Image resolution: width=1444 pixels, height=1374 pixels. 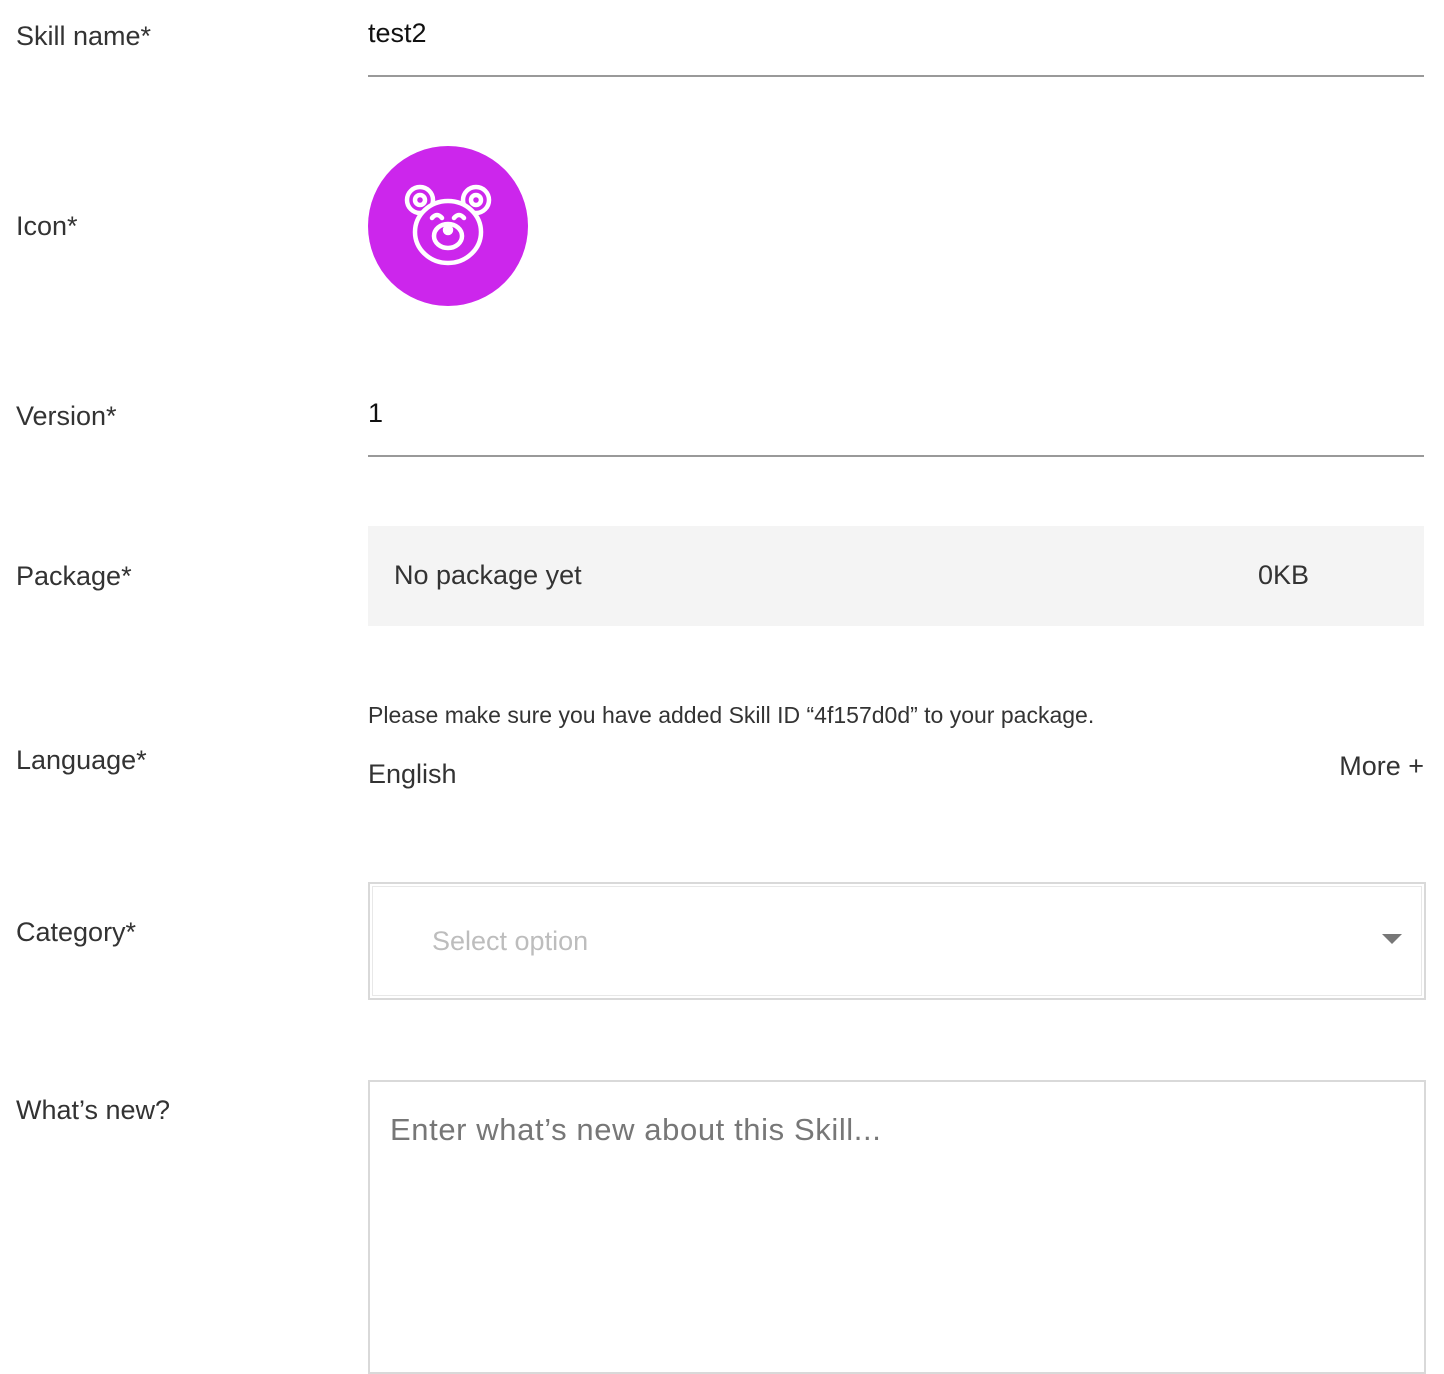 What do you see at coordinates (397, 33) in the screenshot?
I see `skill-name-input: test2` at bounding box center [397, 33].